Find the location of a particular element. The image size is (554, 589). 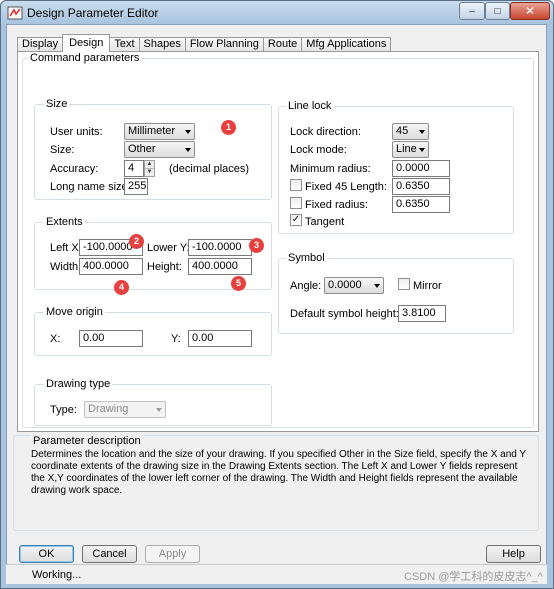

drawing-type-caption: Drawing type is located at coordinates (78, 384).